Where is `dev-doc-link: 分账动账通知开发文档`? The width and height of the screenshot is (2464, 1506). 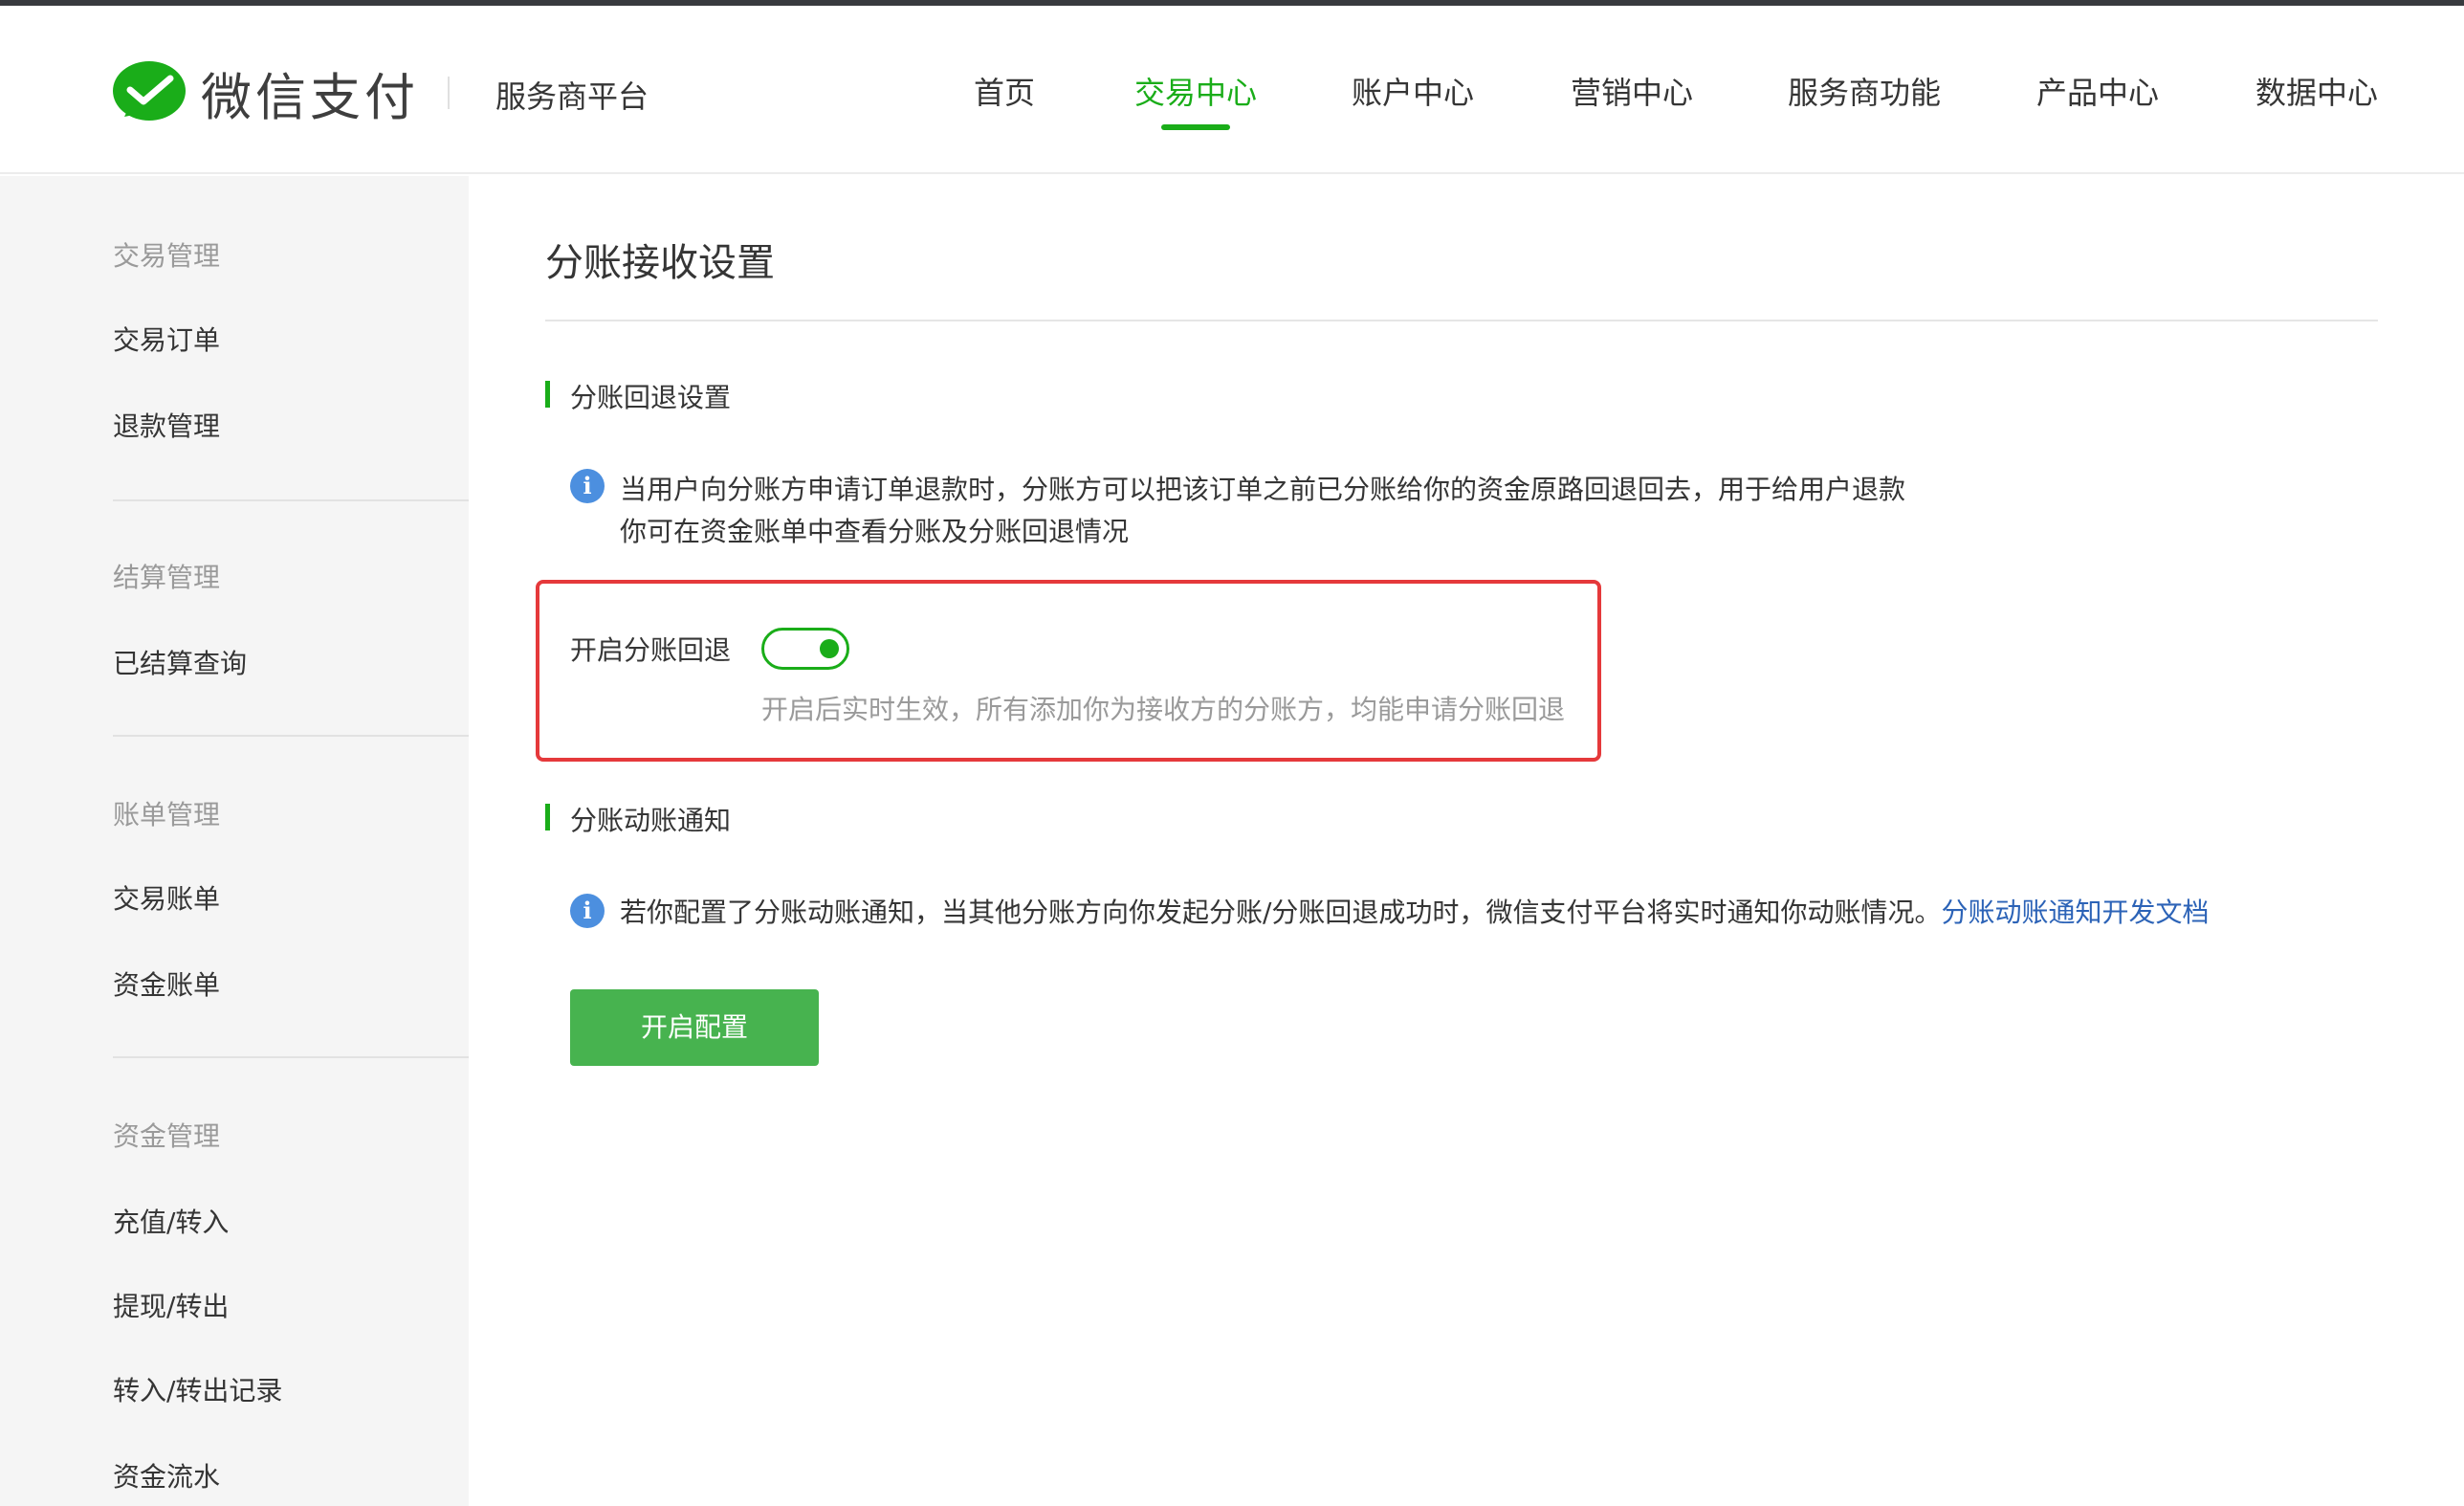 dev-doc-link: 分账动账通知开发文档 is located at coordinates (2075, 912).